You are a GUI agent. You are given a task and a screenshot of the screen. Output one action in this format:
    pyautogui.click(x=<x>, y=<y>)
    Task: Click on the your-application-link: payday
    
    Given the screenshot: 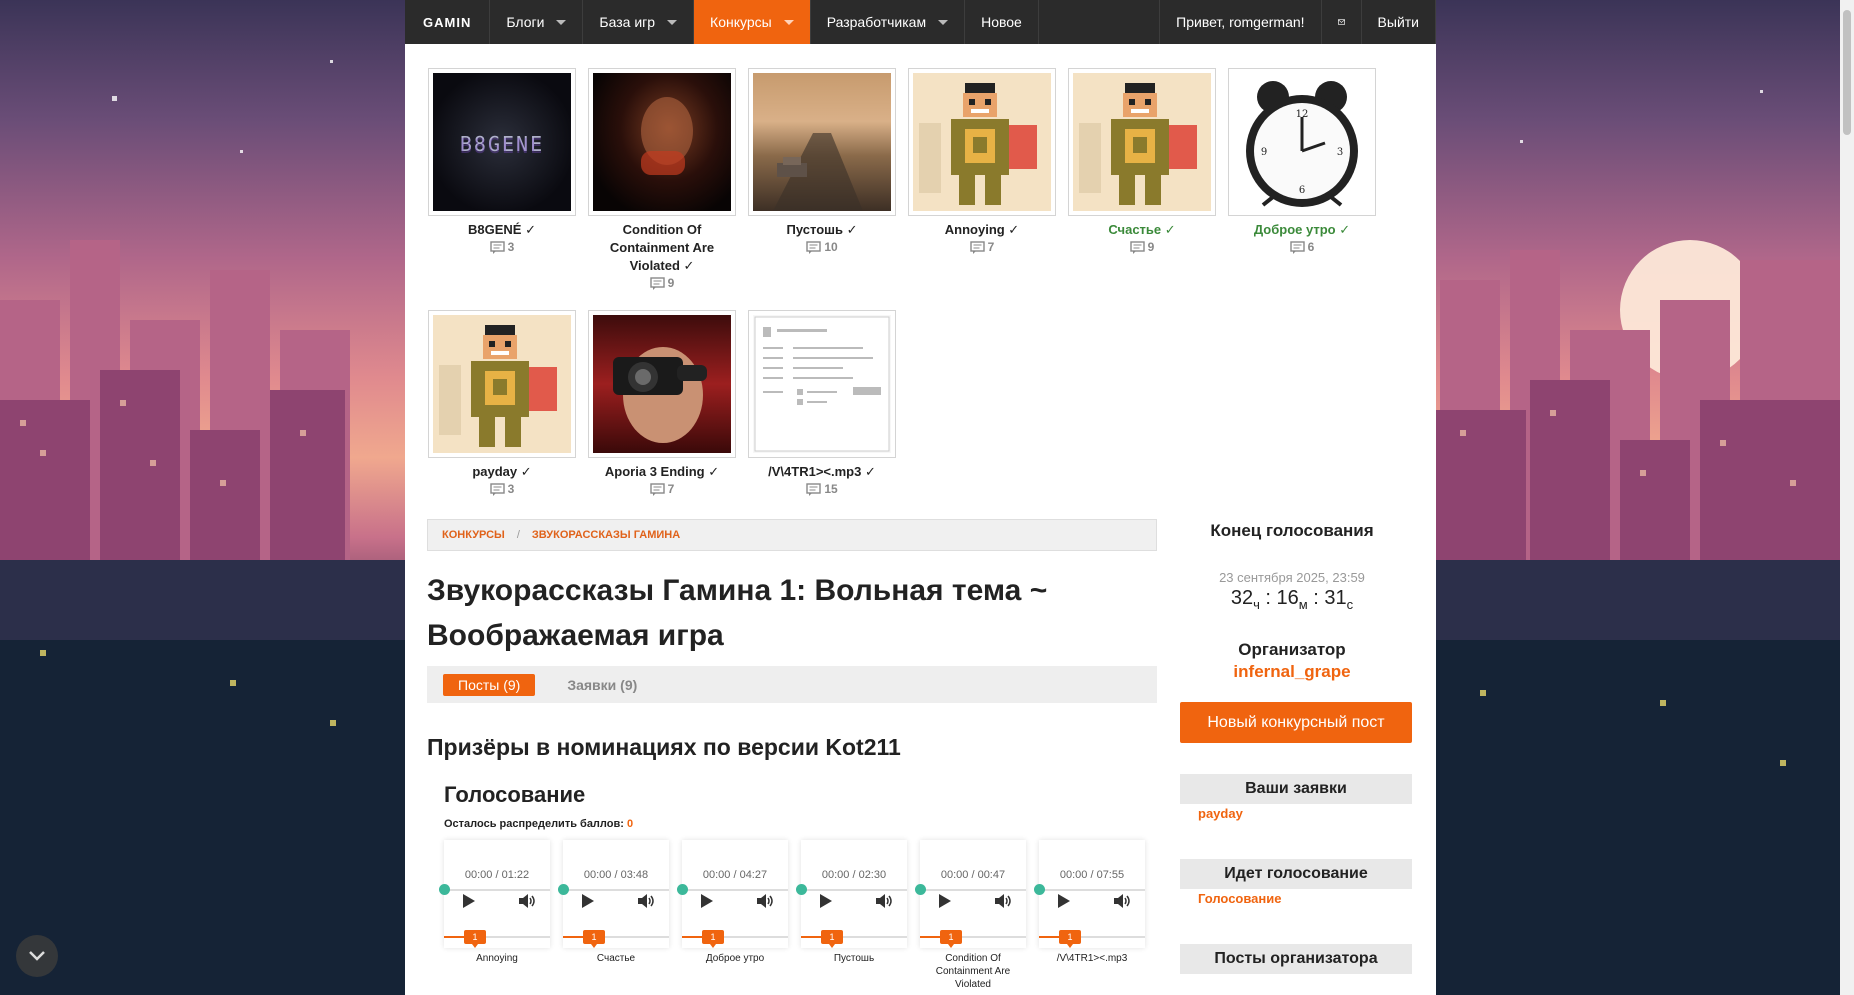 What is the action you would take?
    pyautogui.click(x=1220, y=813)
    